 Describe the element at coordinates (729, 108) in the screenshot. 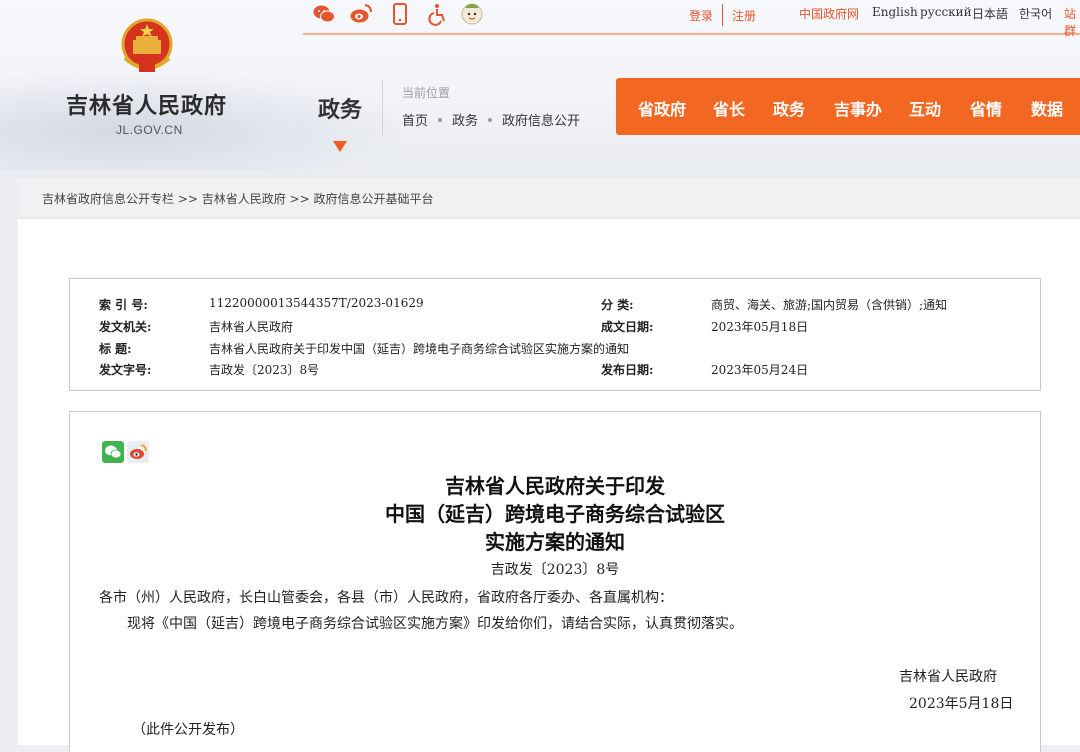

I see `nav-item-governor: 省长` at that location.